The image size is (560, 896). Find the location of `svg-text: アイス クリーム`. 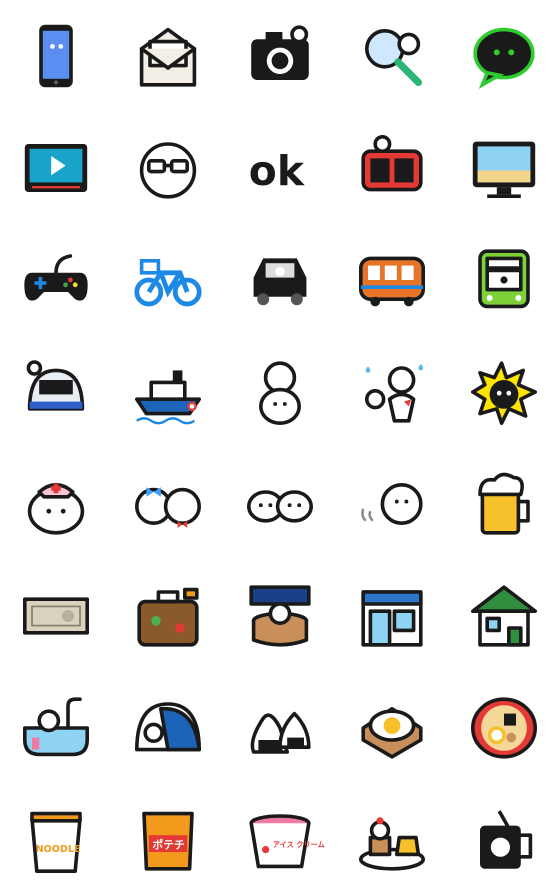

svg-text: アイス クリーム is located at coordinates (299, 844).